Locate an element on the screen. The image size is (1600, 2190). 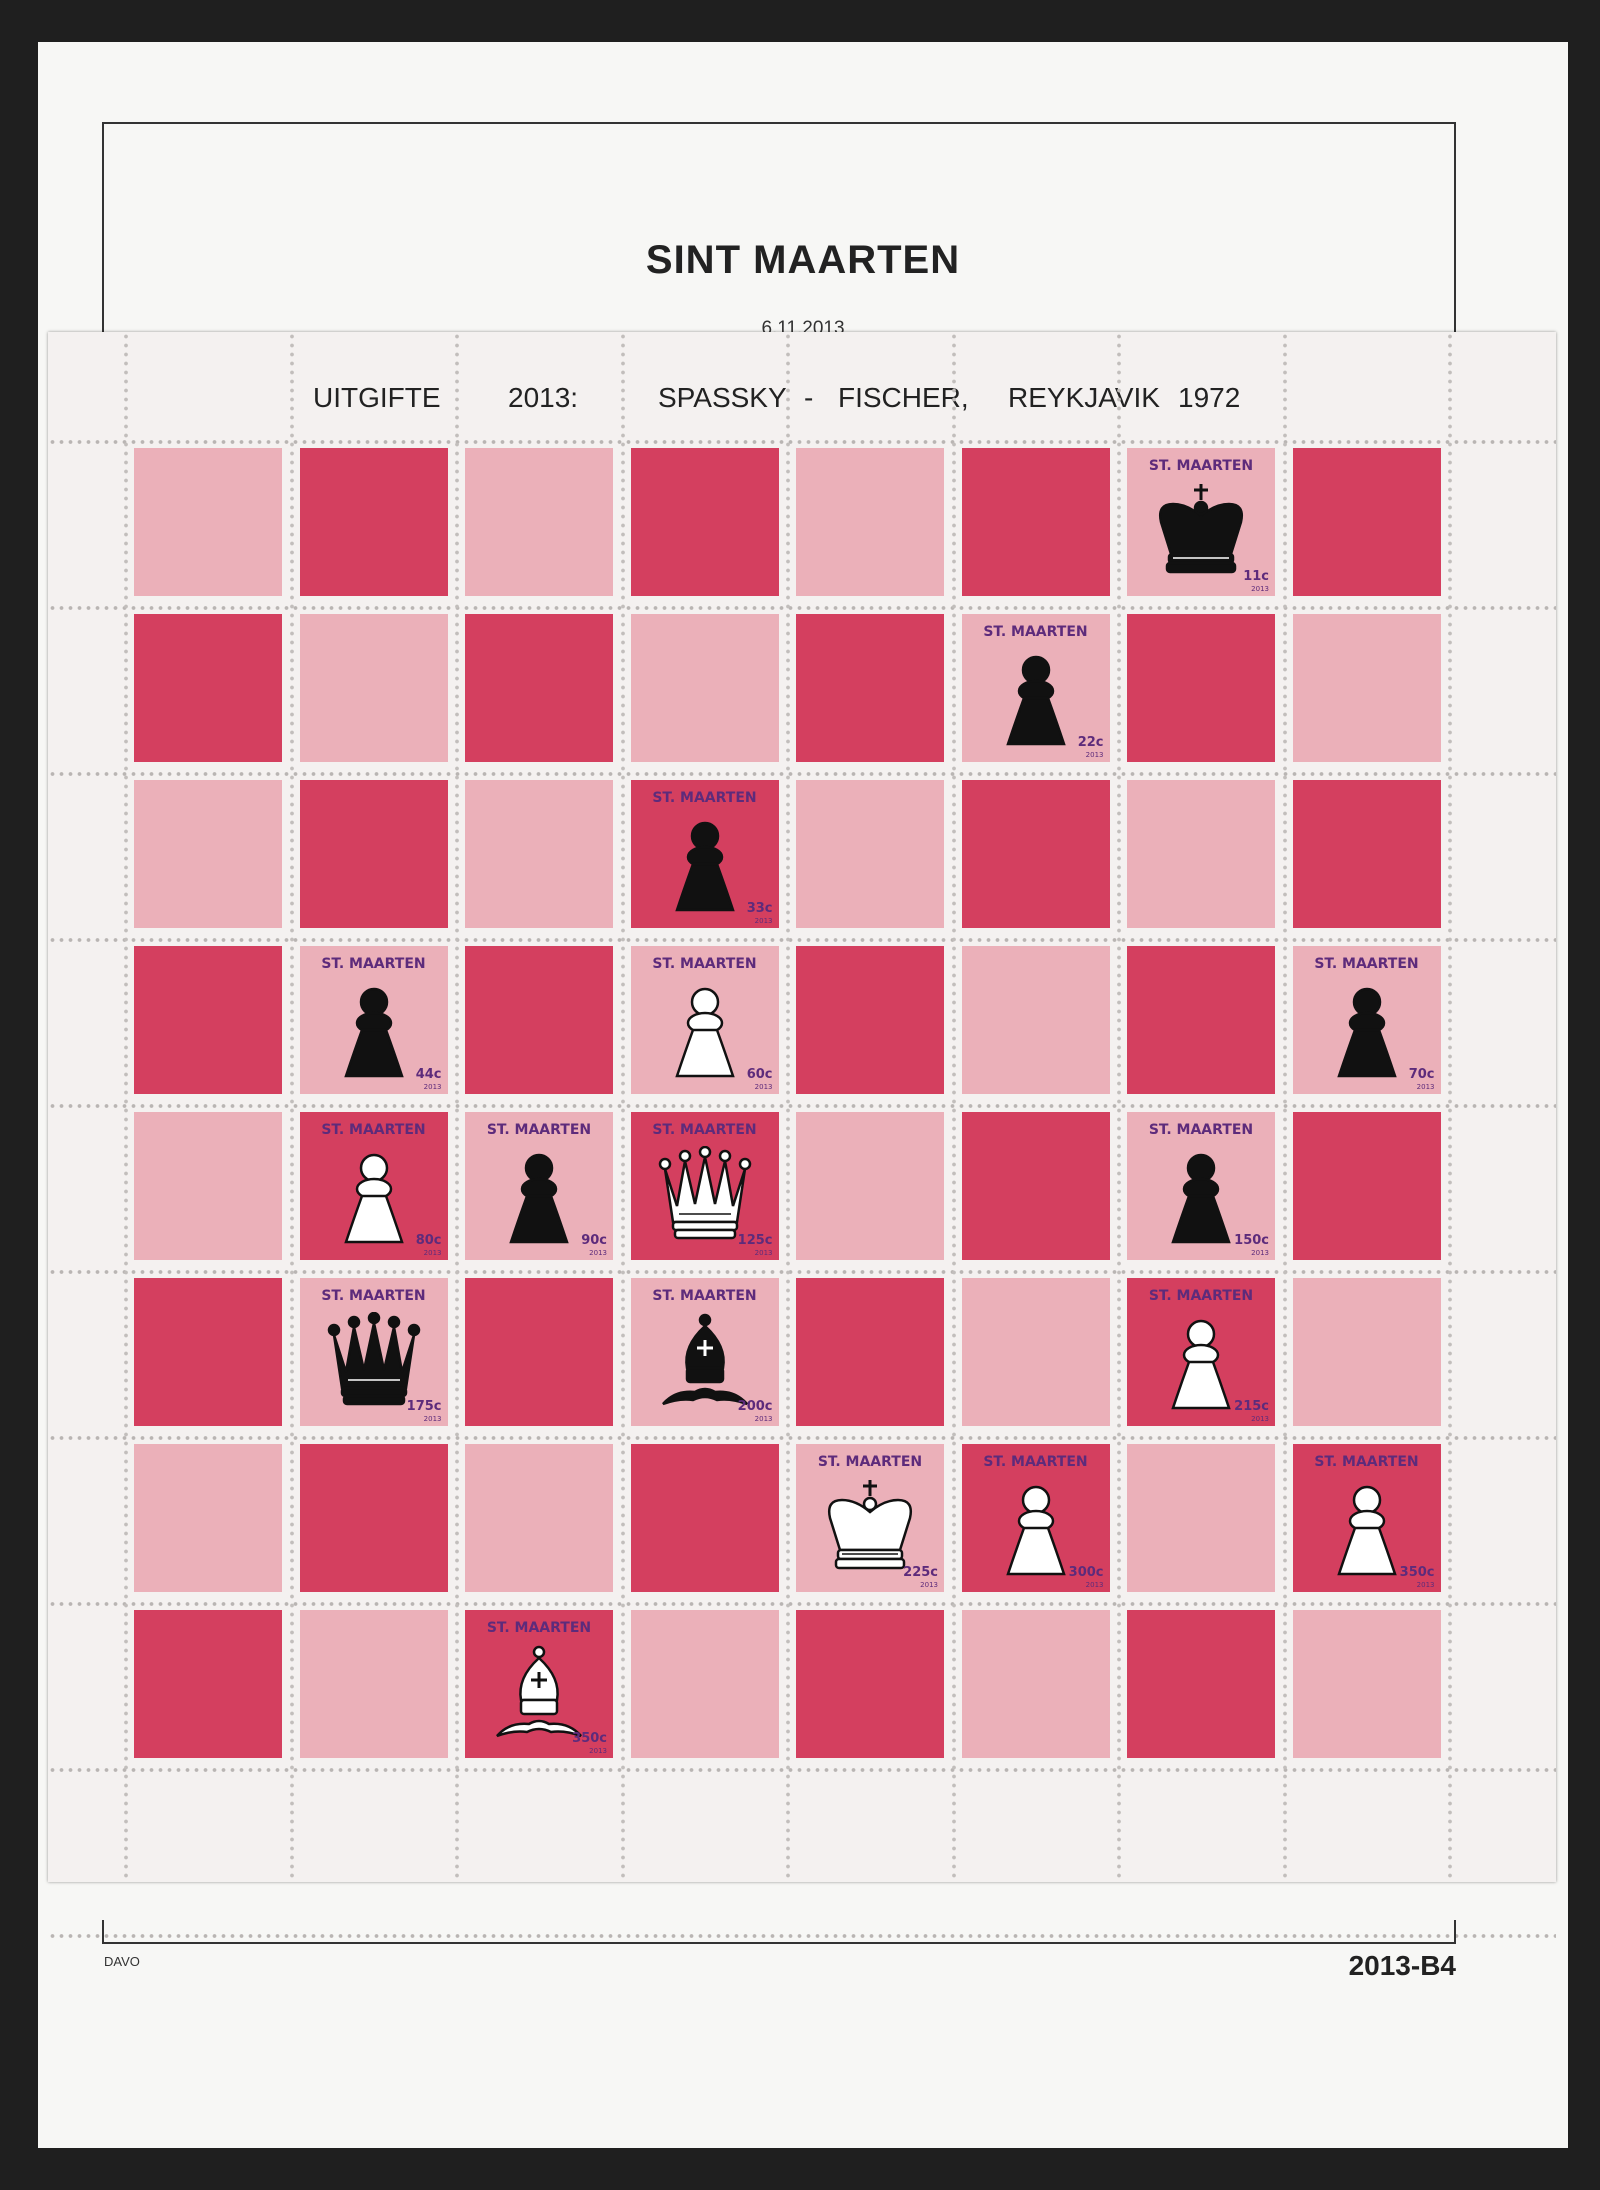
chess-stamp: ST. MAARTEN 215c 2013 is located at coordinates (1201, 1352).